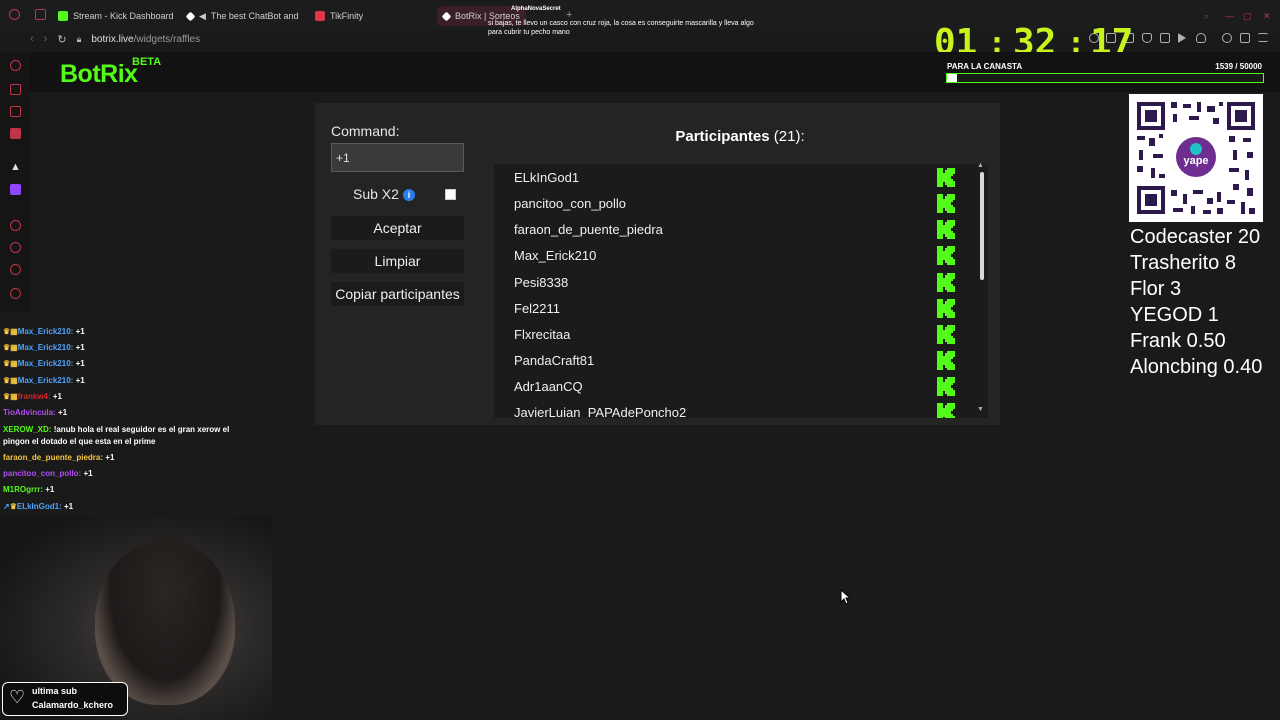  Describe the element at coordinates (48, 473) in the screenshot. I see `chat-line: pancitoo_con_pollo: +1` at that location.